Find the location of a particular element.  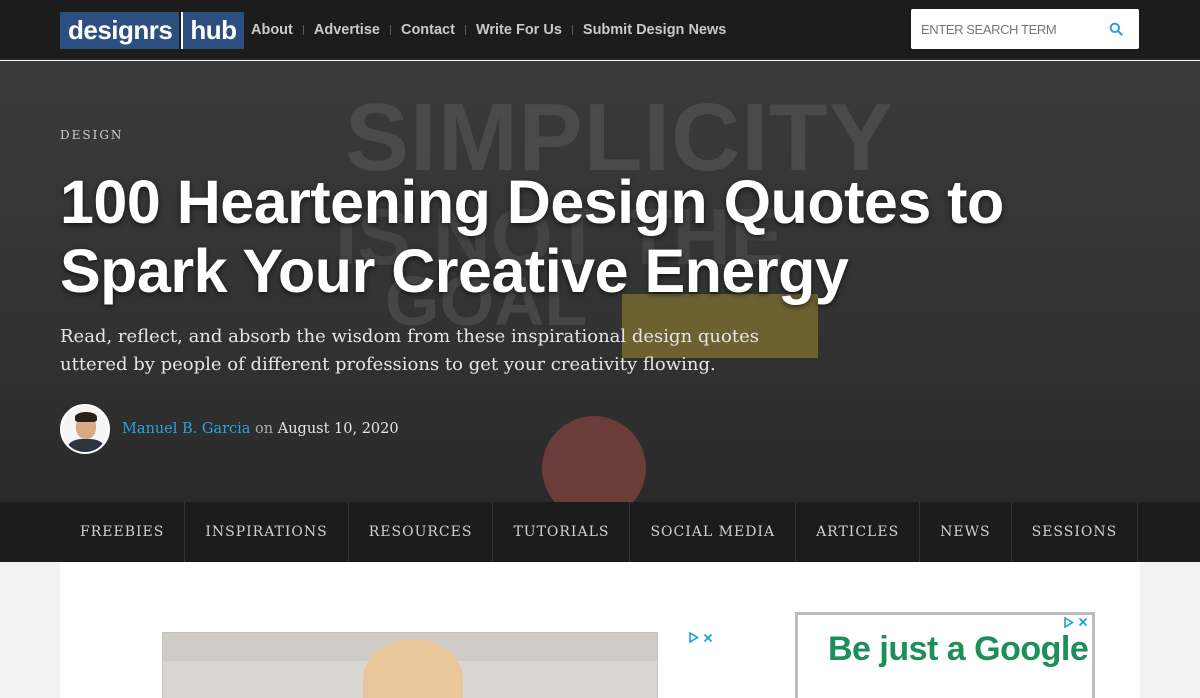

category-news: NEWS is located at coordinates (966, 532).